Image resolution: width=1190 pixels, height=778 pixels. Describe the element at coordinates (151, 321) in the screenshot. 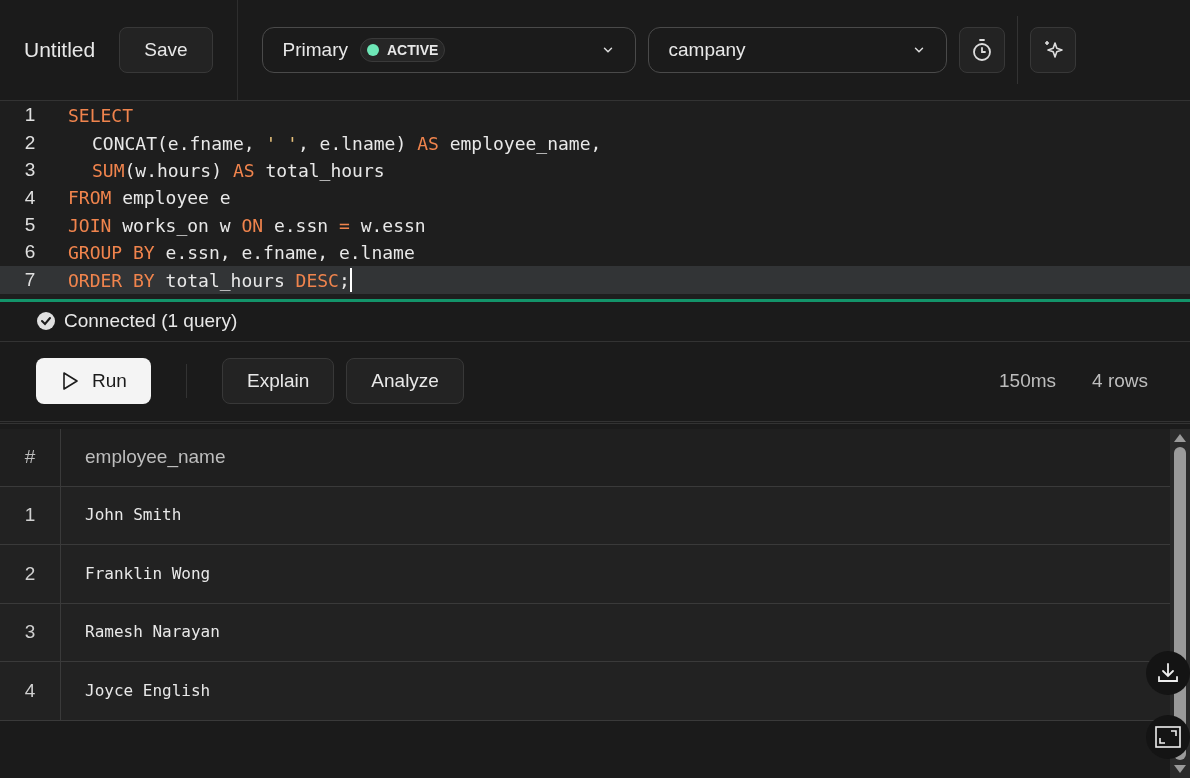

I see `connection-status: Connected (1 query)` at that location.